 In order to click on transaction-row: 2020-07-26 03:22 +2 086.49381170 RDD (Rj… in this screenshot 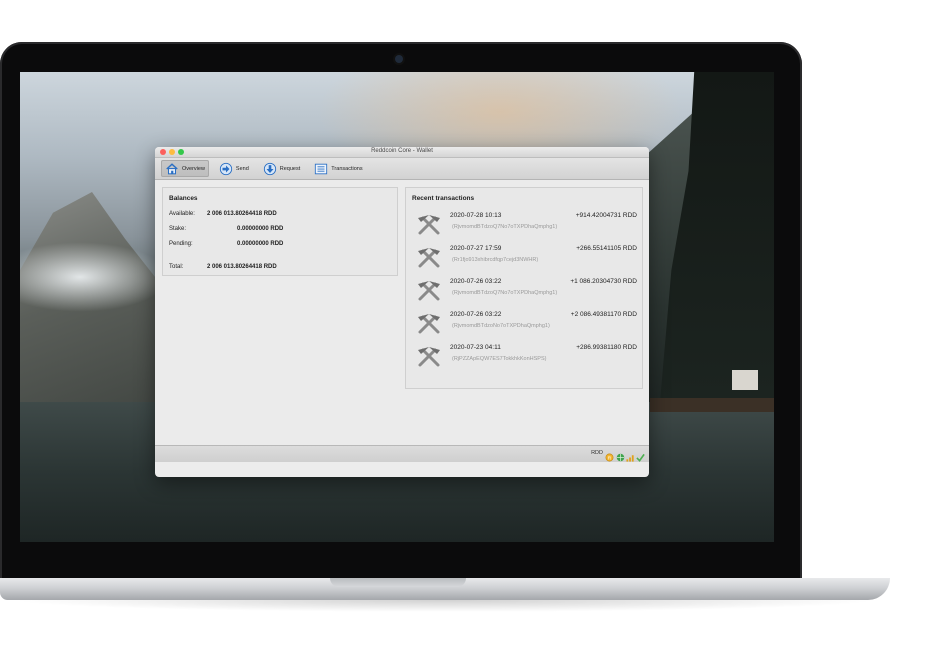, I will do `click(526, 324)`.